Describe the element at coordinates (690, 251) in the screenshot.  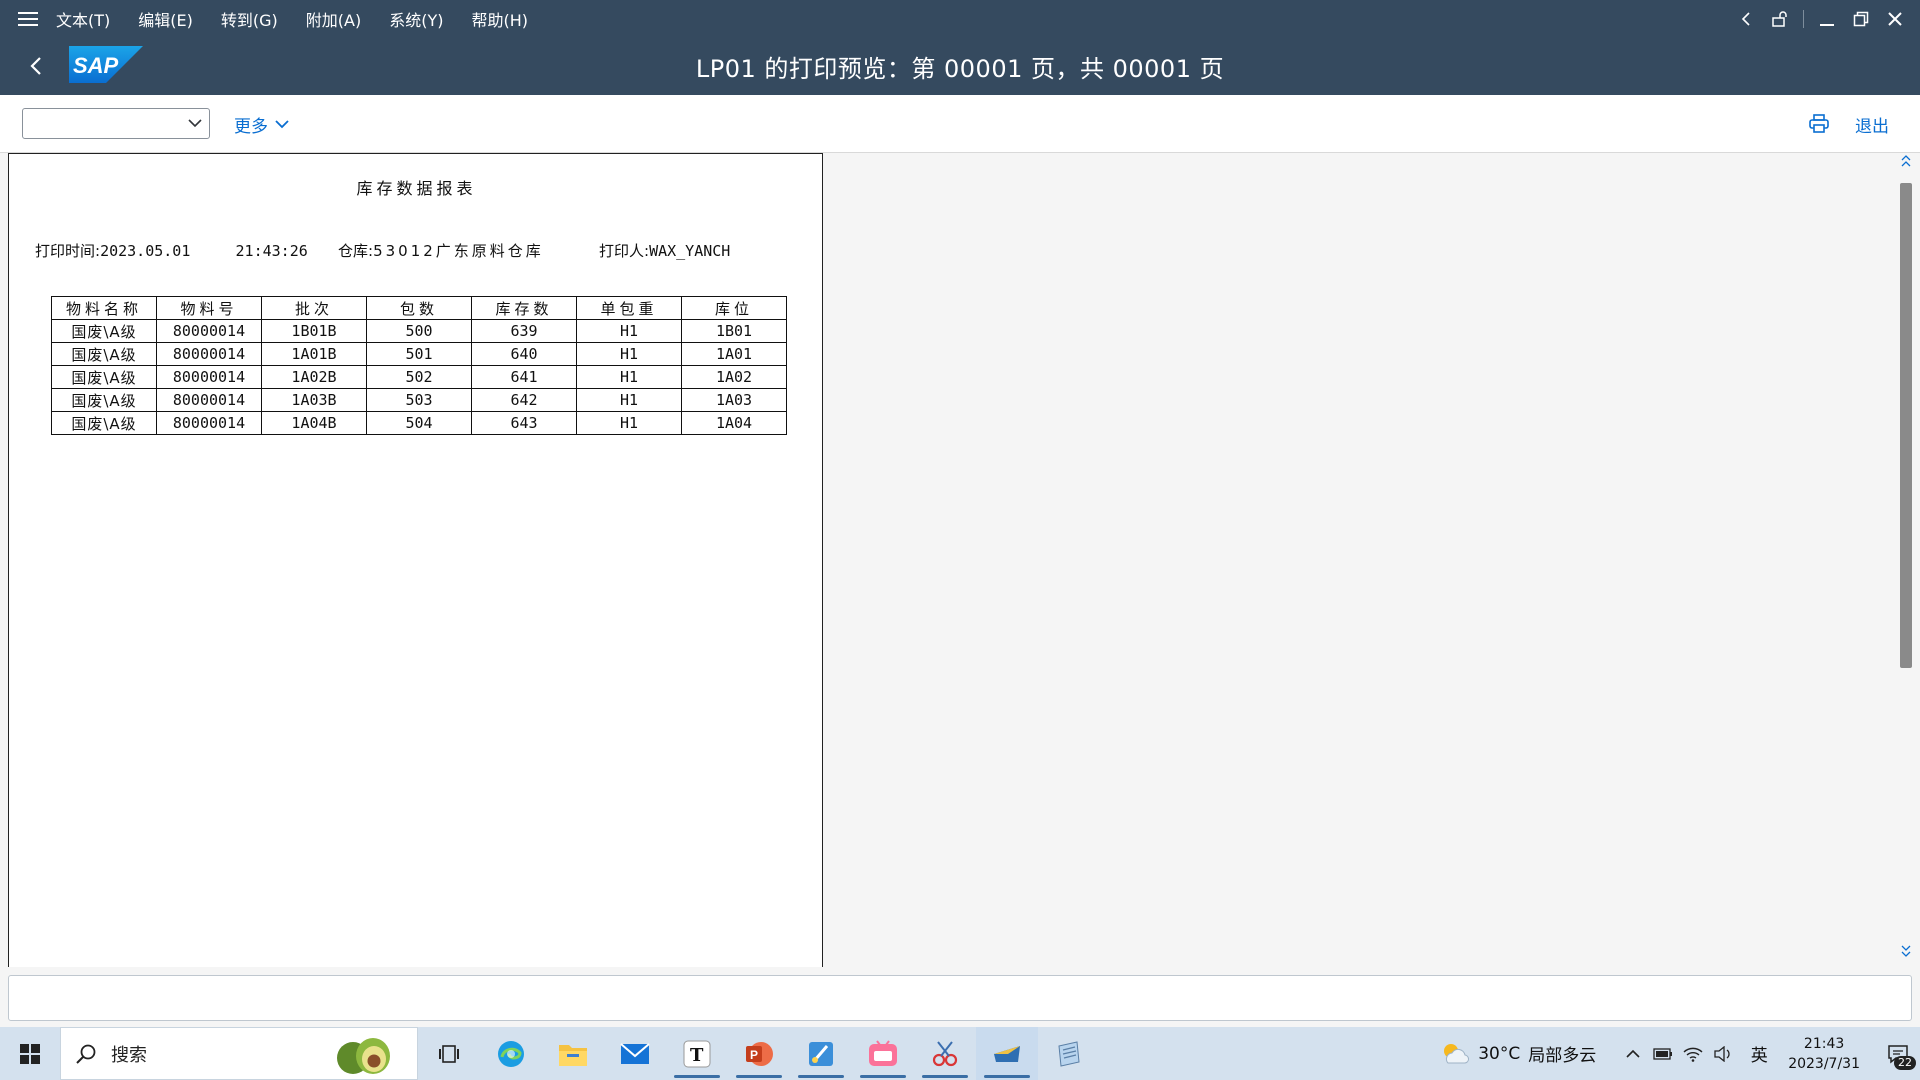
I see `printer-value: WAX_YANCH` at that location.